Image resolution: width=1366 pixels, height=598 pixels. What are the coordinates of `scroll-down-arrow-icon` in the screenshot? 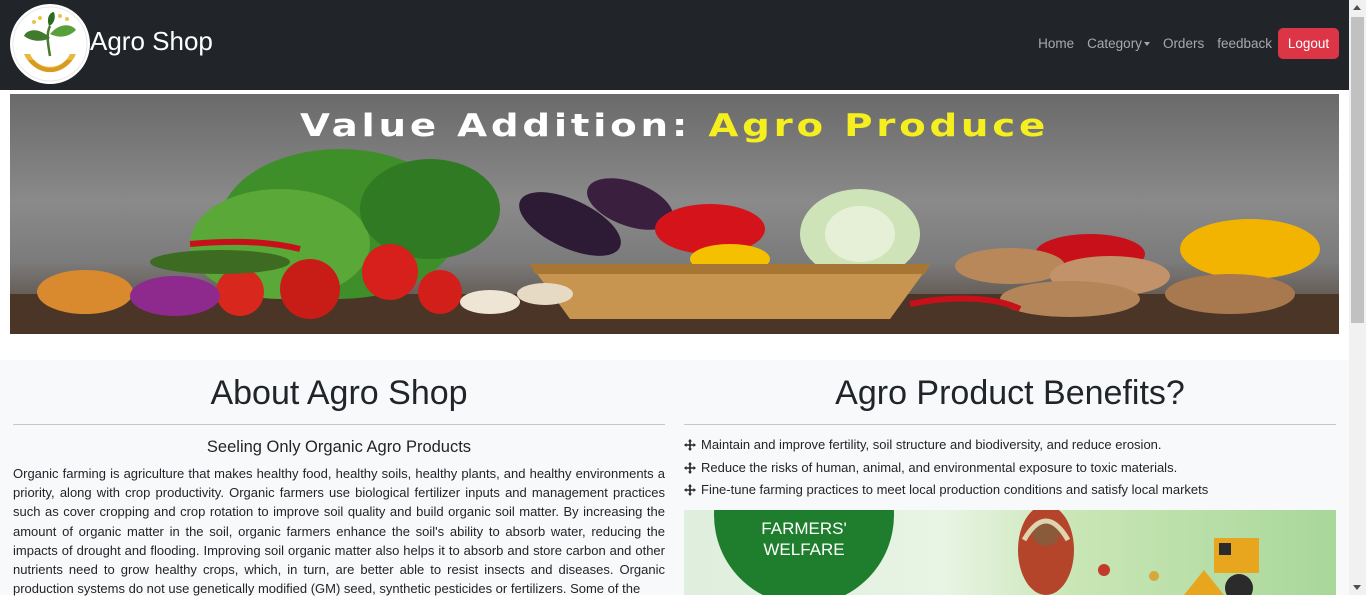 It's located at (1357, 587).